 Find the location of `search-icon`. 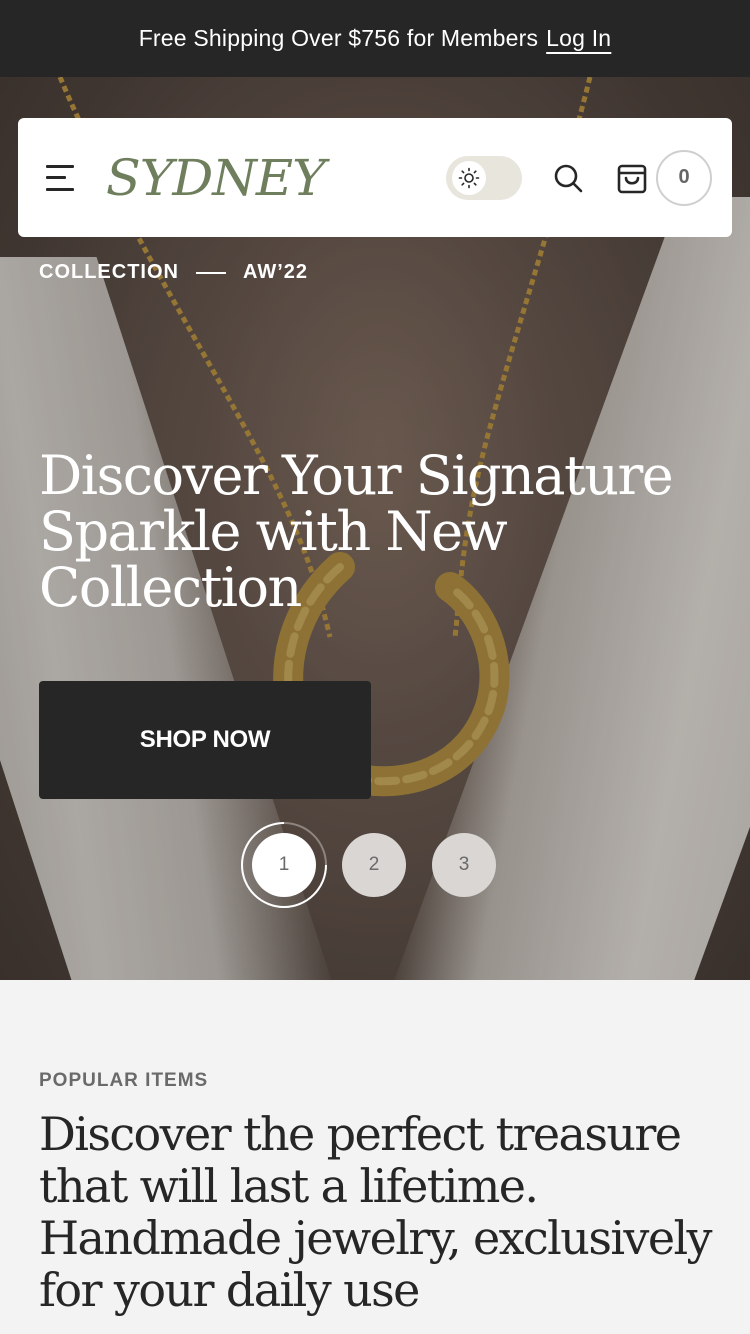

search-icon is located at coordinates (568, 178).